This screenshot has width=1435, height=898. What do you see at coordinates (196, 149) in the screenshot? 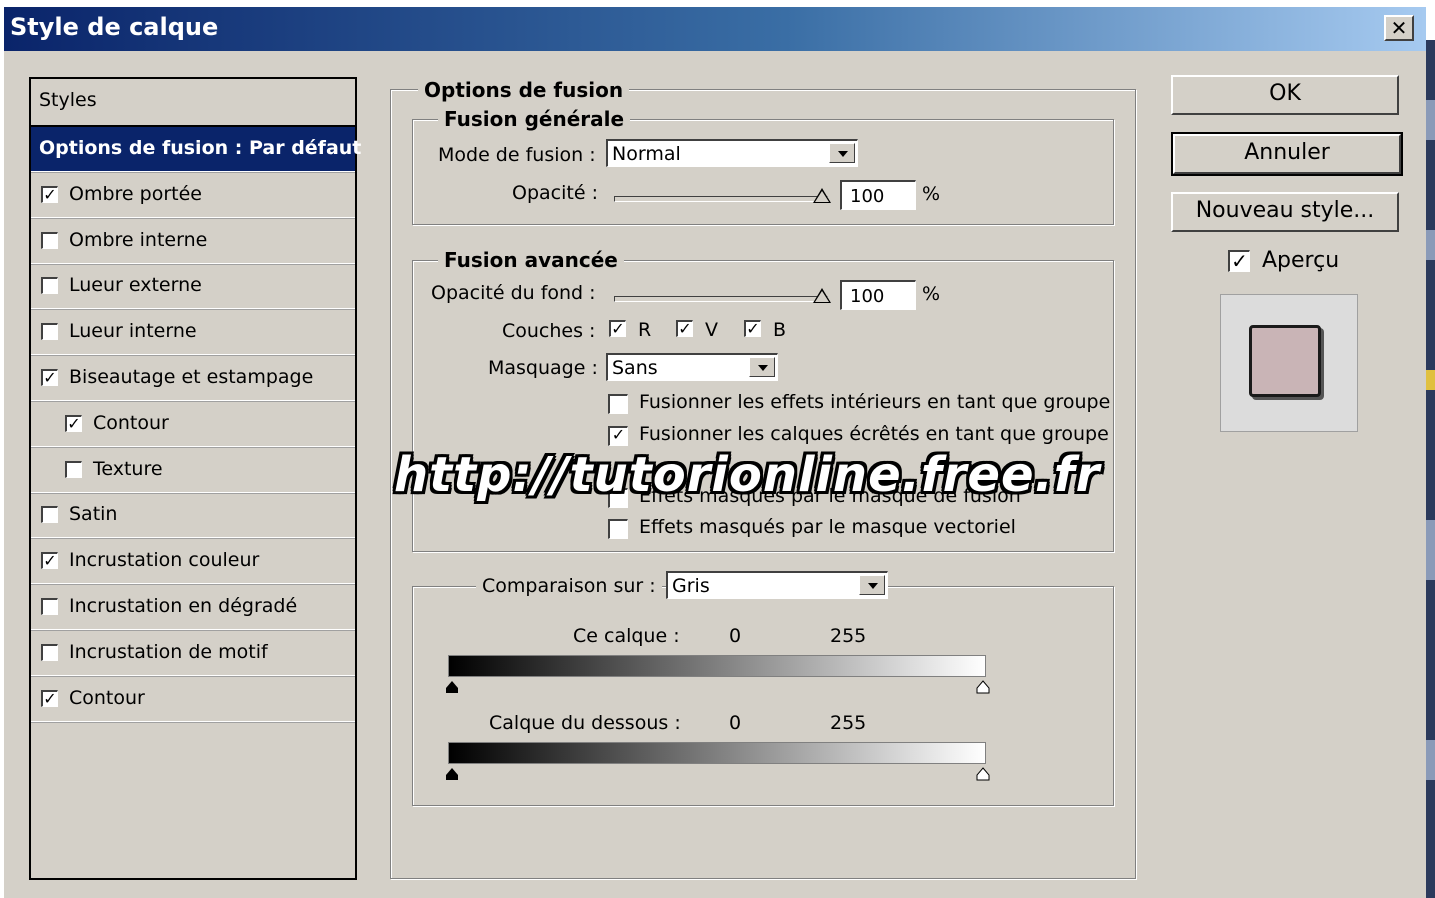
I see `style-item: Options de fusion : Par défaut` at bounding box center [196, 149].